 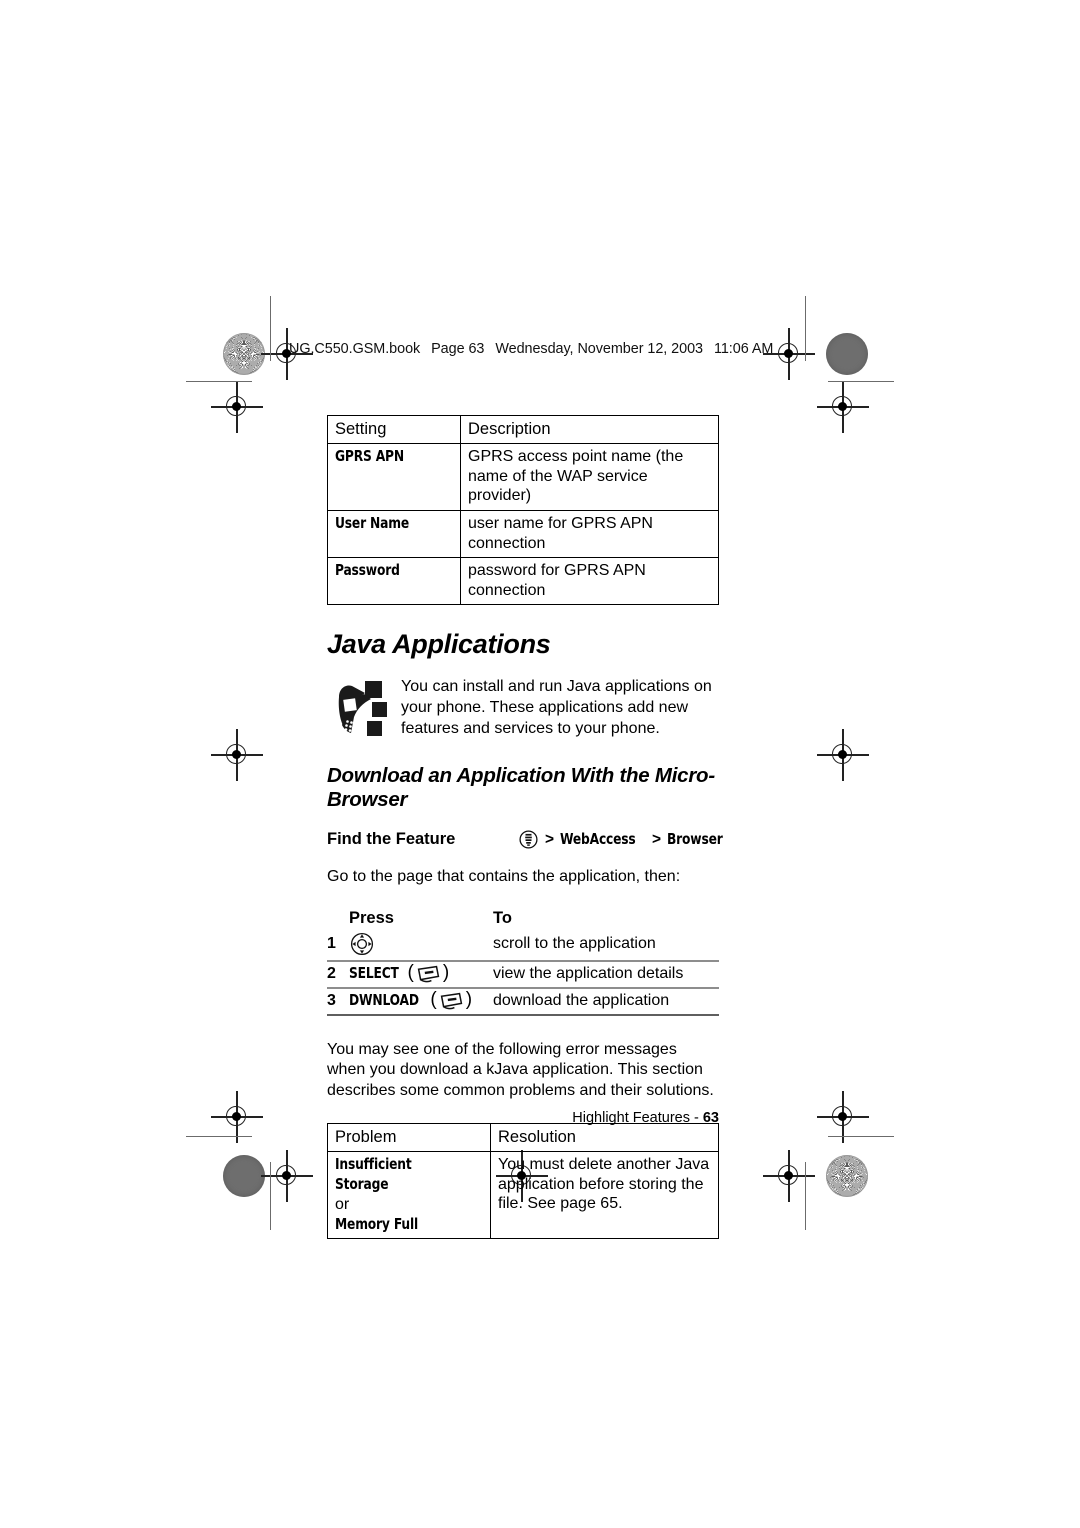 I want to click on registration-starburst-bottom-right, so click(x=847, y=1176).